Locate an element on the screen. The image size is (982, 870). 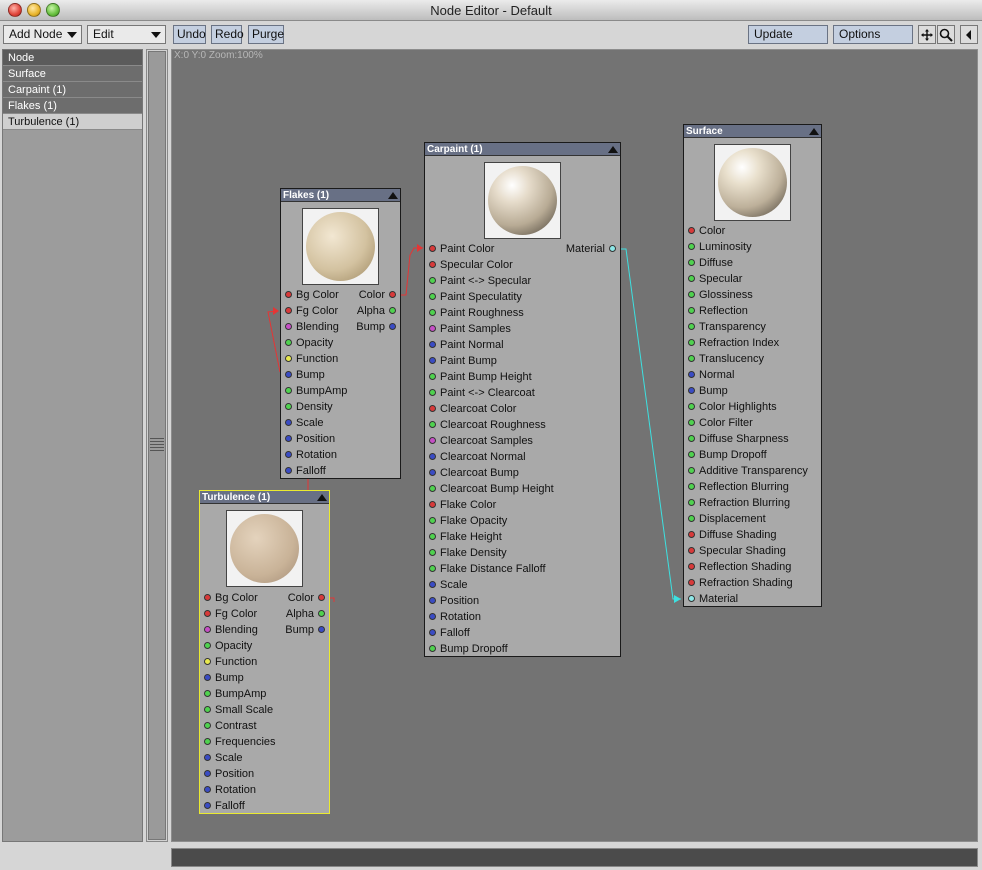
edit-dropdown: Edit is located at coordinates (126, 34).